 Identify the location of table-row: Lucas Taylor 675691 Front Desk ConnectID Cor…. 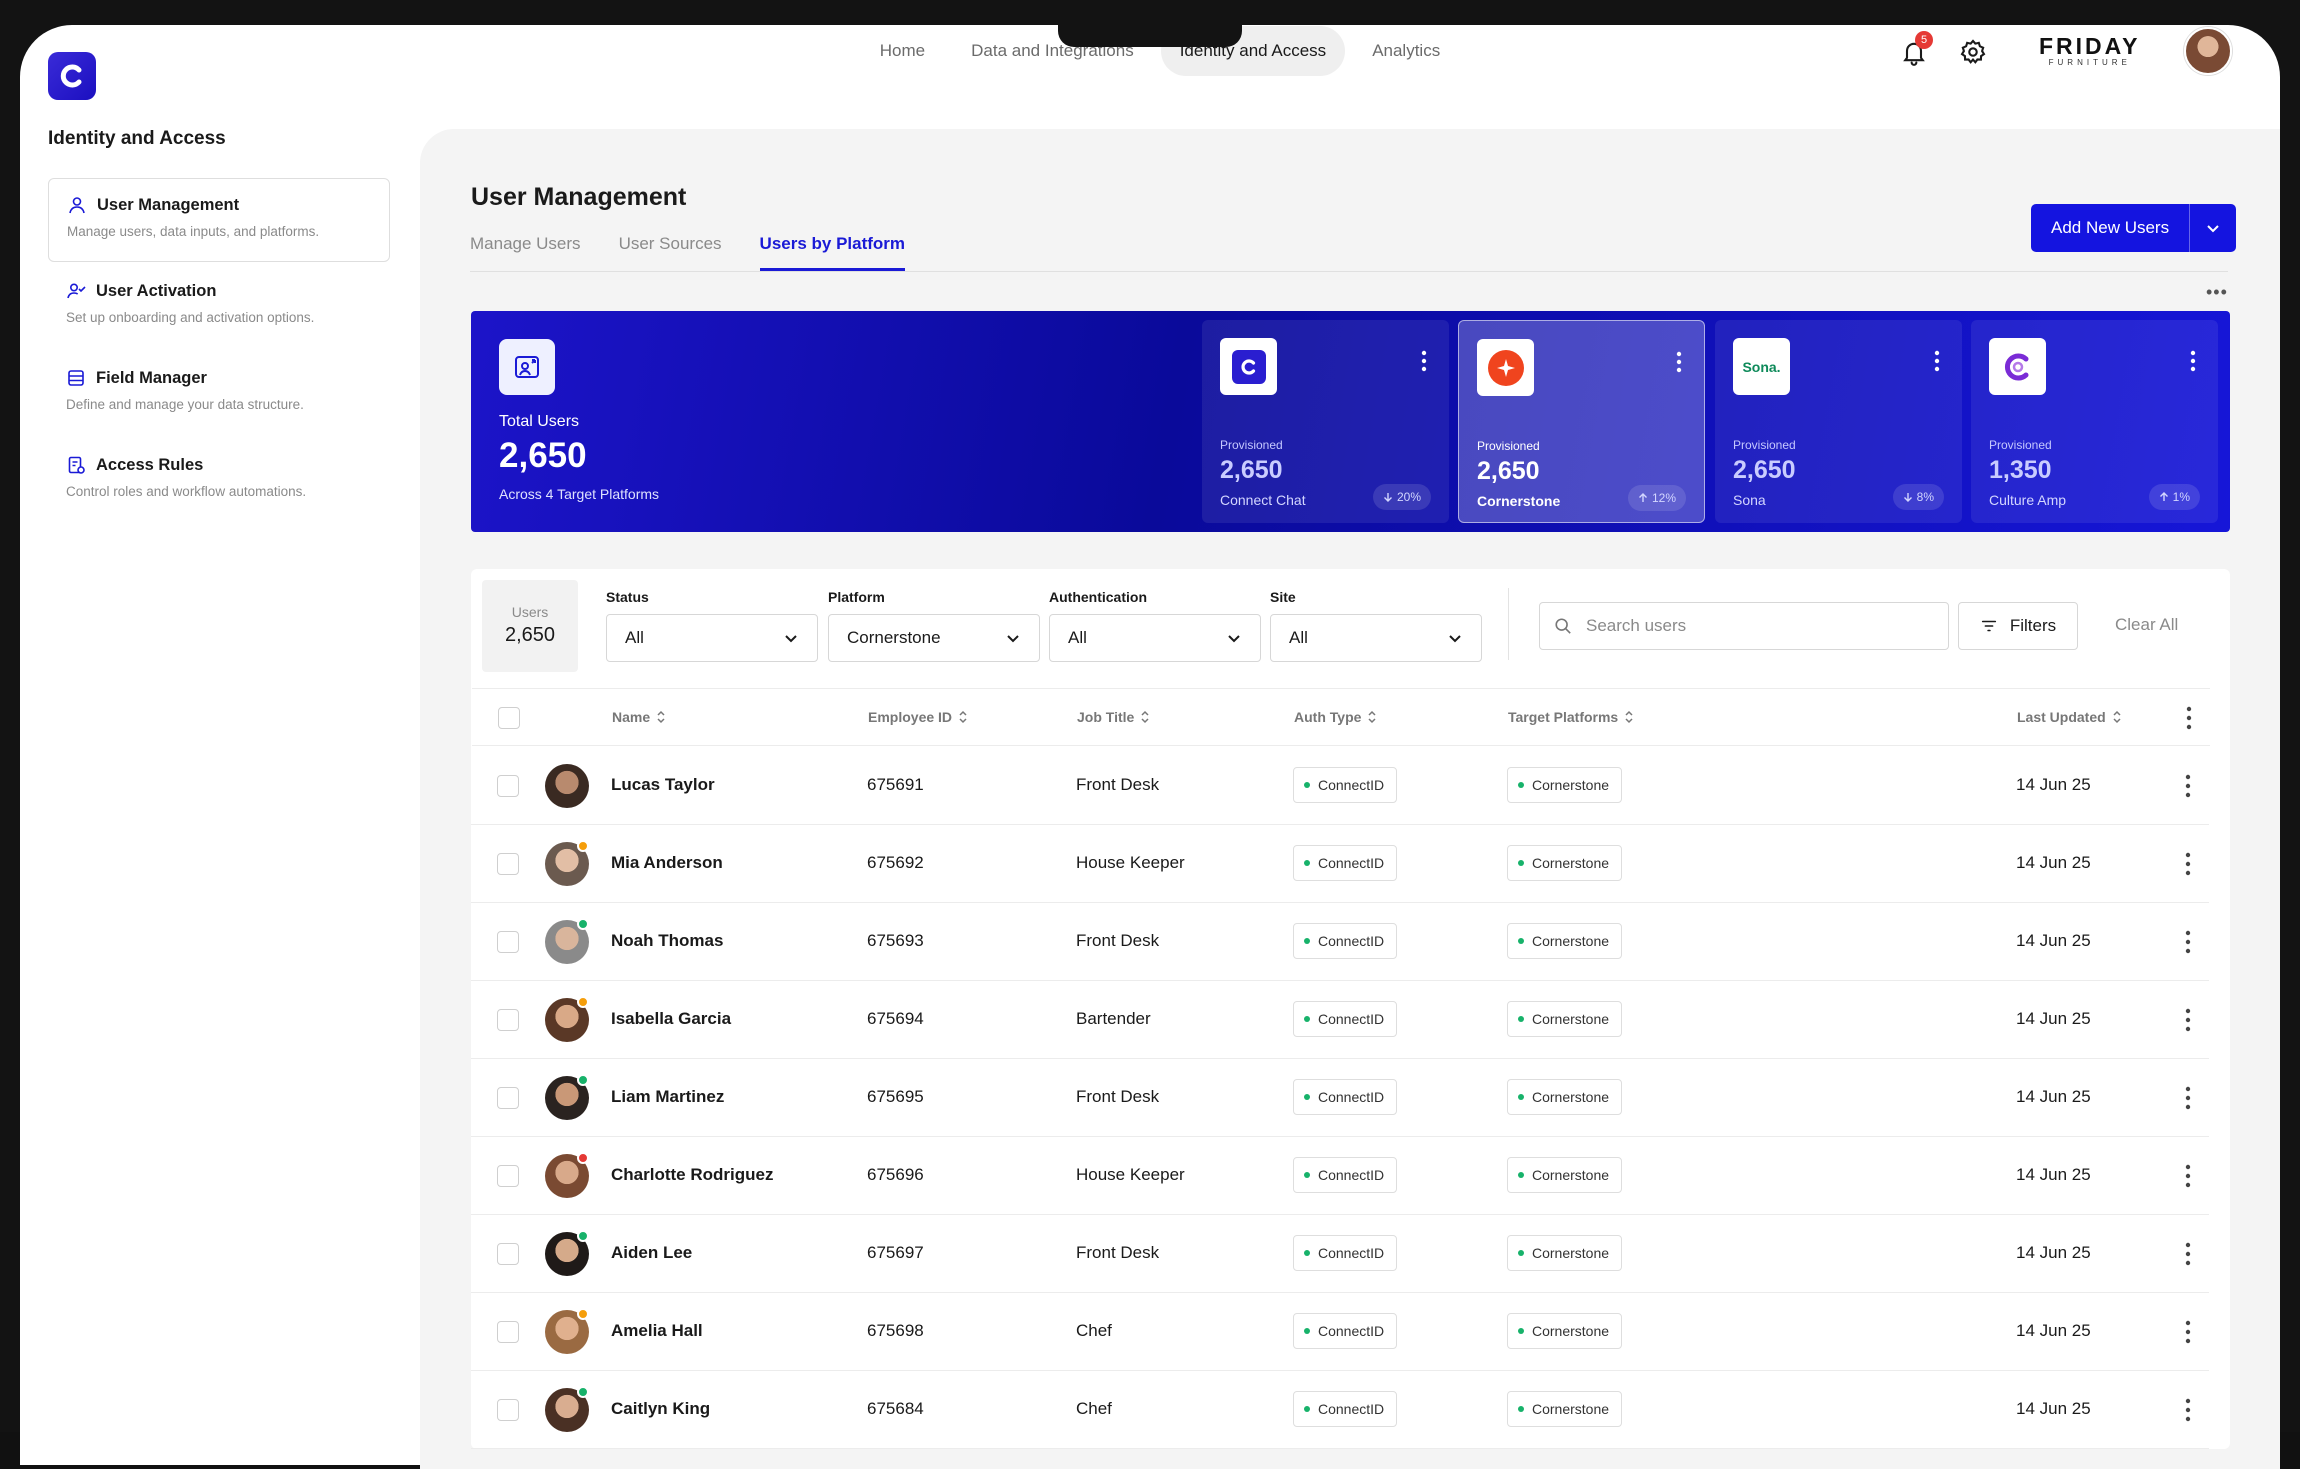
(1340, 786).